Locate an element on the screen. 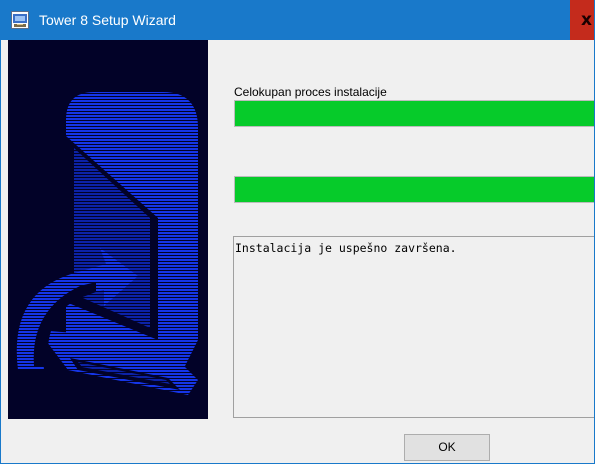 Image resolution: width=595 pixels, height=464 pixels. overall-progress-label: Celokupan proces instalacije is located at coordinates (310, 92).